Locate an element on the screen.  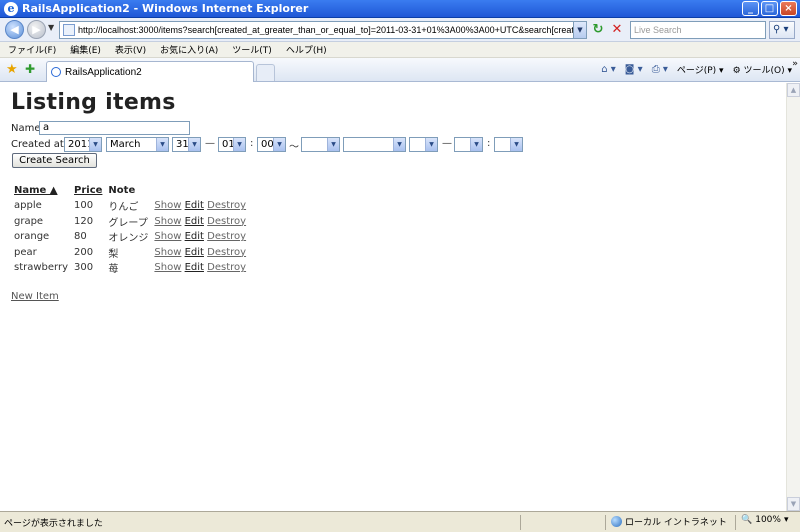
table-header-row: Name ▲ Price Note is located at coordinates (130, 190).